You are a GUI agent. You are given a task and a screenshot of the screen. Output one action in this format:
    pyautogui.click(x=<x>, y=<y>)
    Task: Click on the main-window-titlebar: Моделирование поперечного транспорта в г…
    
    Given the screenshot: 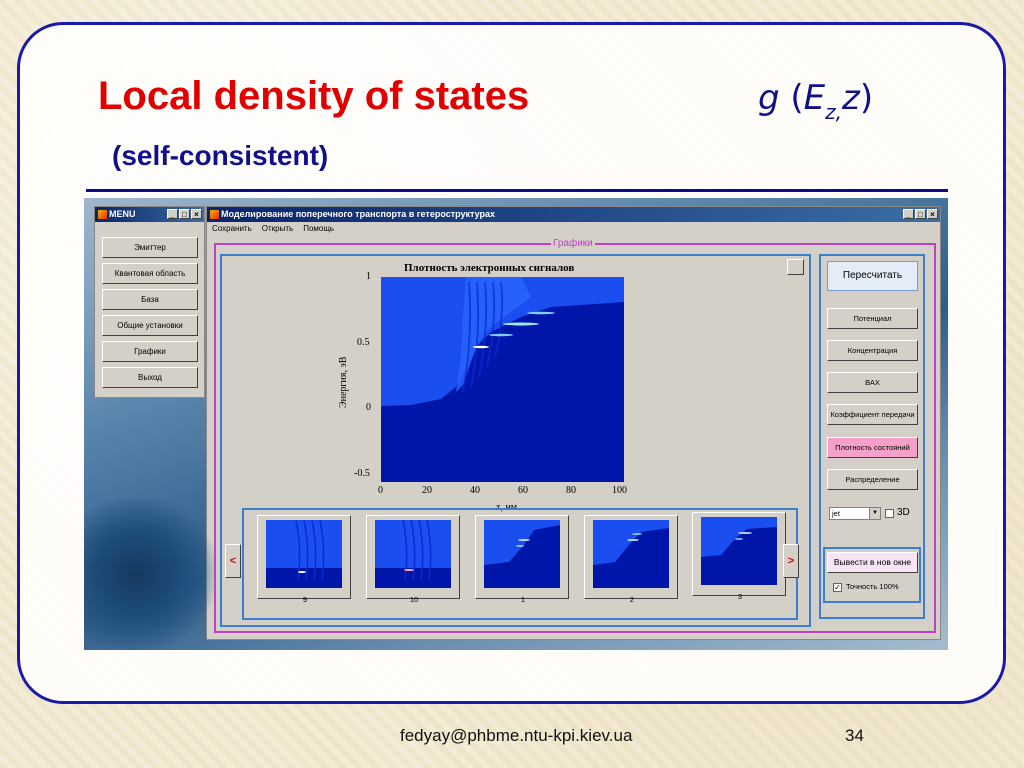 What is the action you would take?
    pyautogui.click(x=573, y=214)
    